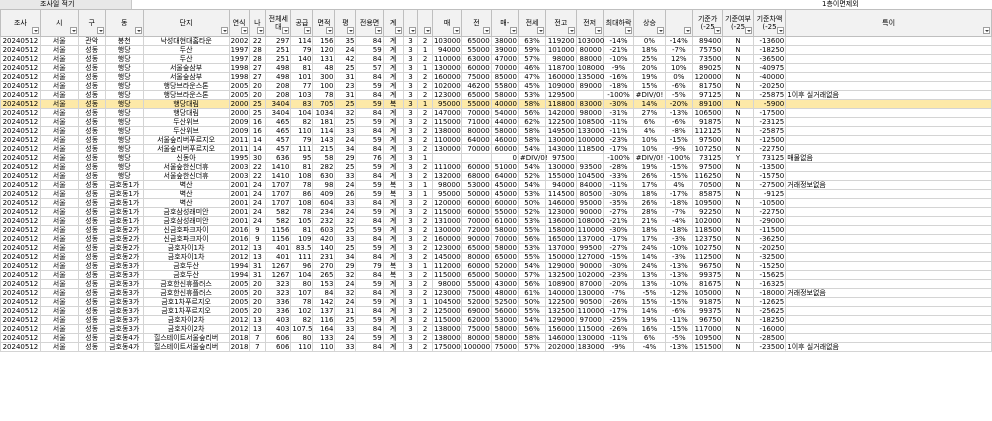 The width and height of the screenshot is (992, 421). What do you see at coordinates (561, 266) in the screenshot?
I see `table-cell: 129000` at bounding box center [561, 266].